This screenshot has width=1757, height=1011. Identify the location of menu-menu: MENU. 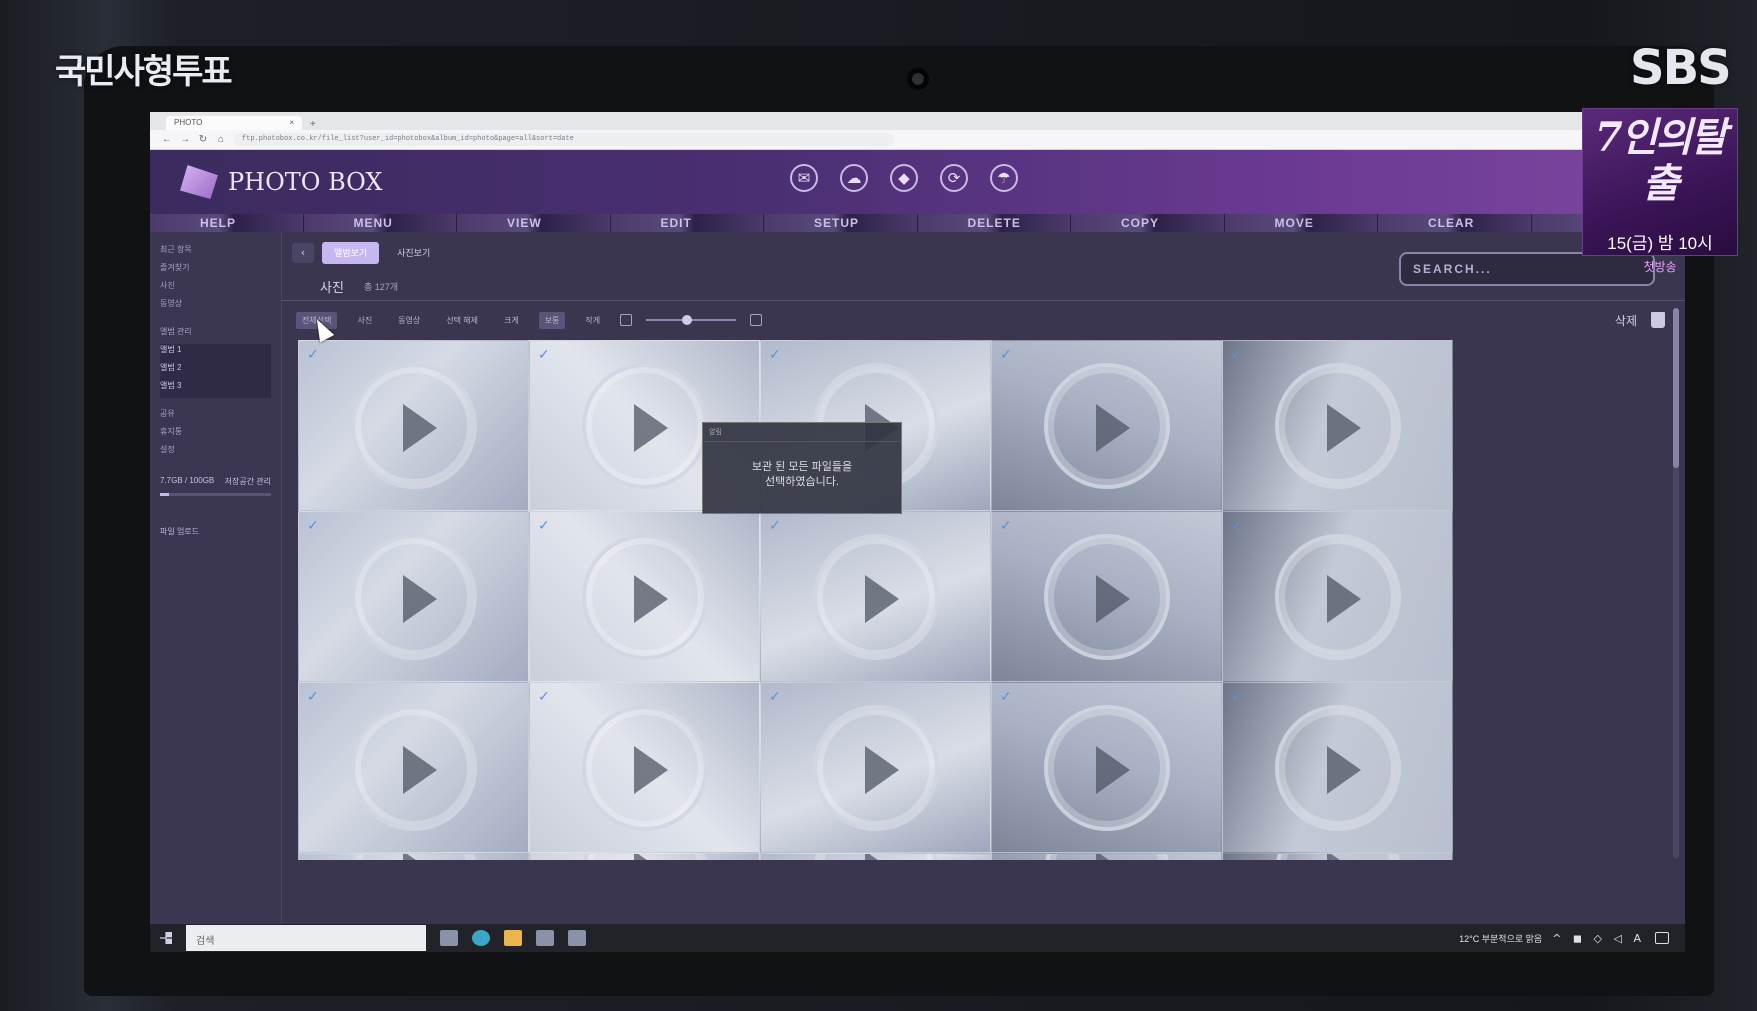
(380, 223).